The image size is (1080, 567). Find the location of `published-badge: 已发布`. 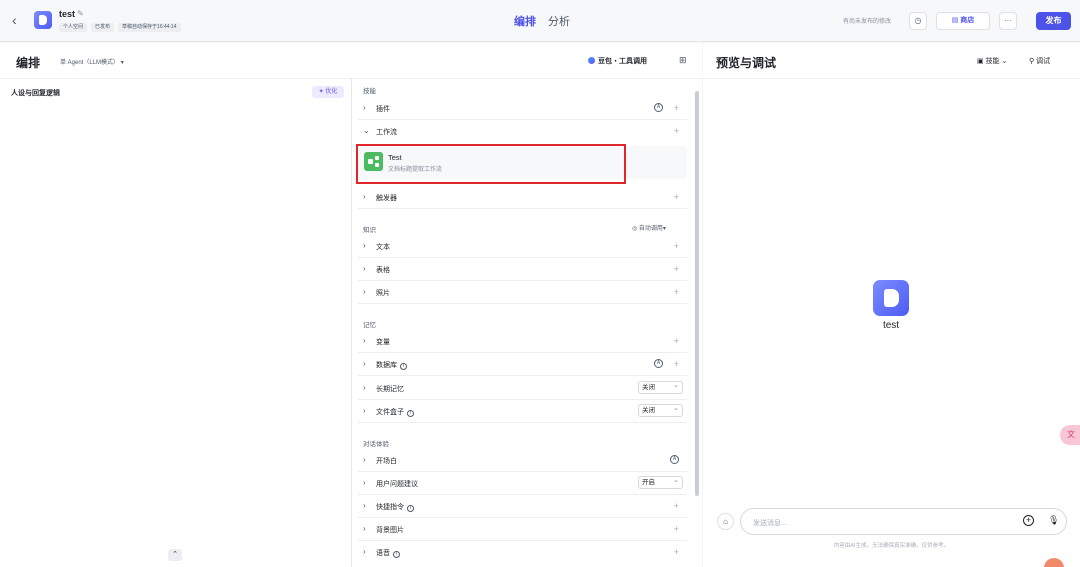

published-badge: 已发布 is located at coordinates (103, 27).